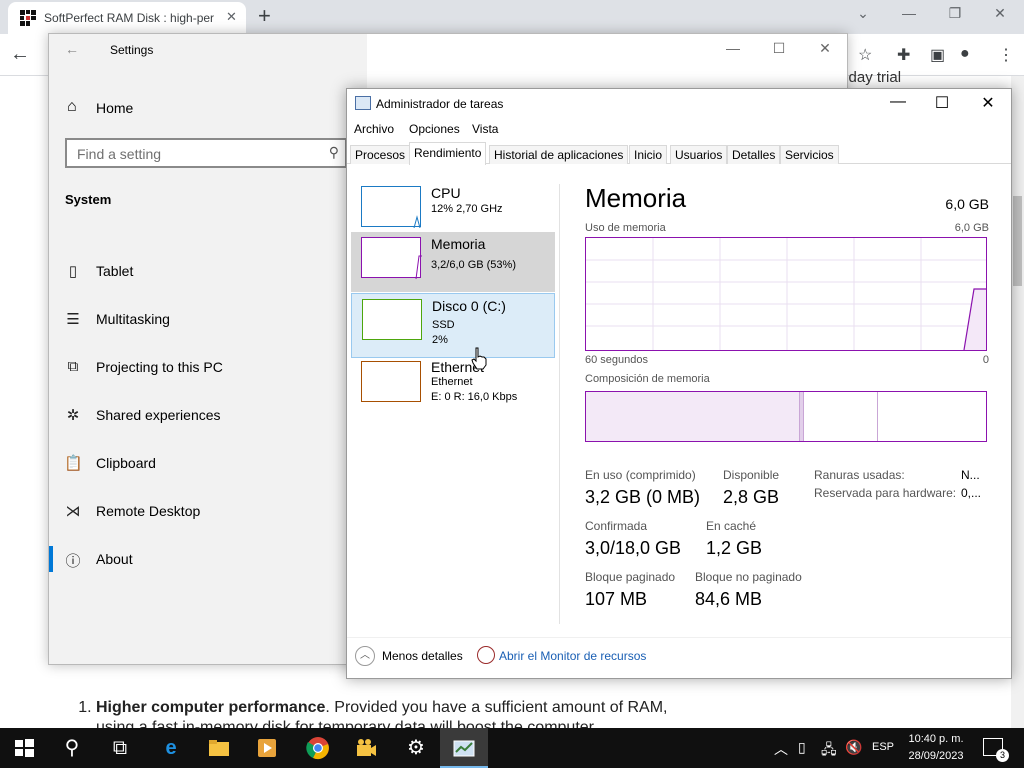  Describe the element at coordinates (754, 154) in the screenshot. I see `tab-detalles: Detalles` at that location.